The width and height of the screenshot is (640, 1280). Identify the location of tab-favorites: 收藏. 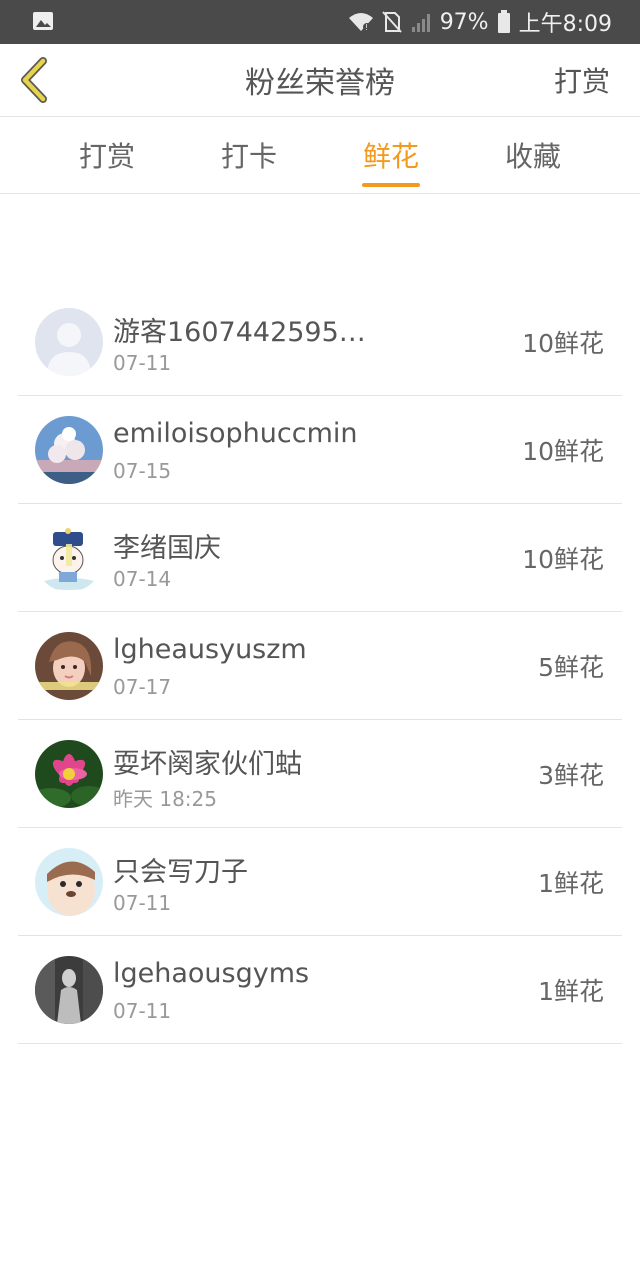
(533, 155).